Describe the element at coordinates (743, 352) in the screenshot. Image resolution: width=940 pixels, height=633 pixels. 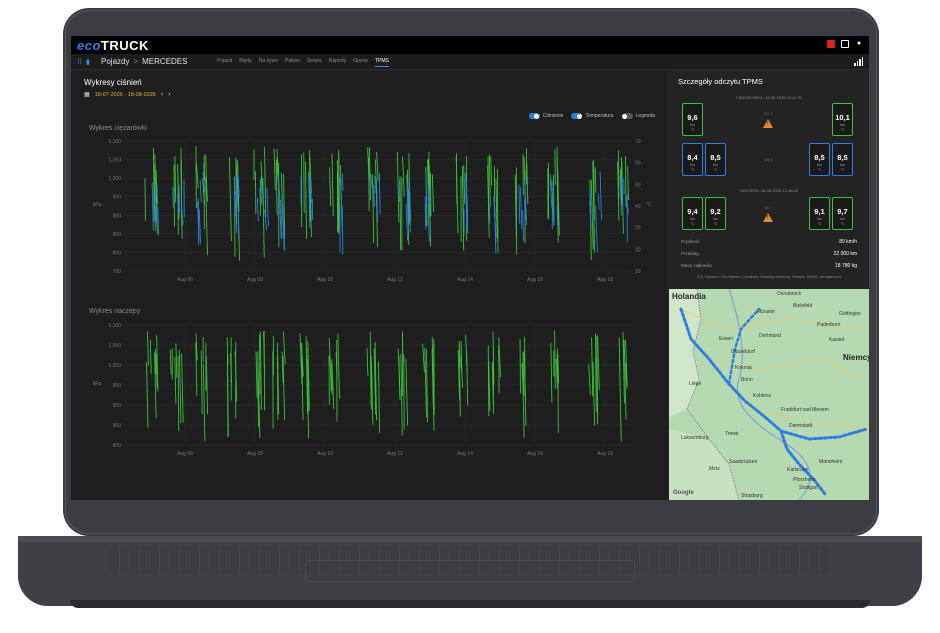
I see `map-label: Düsseldorf` at that location.